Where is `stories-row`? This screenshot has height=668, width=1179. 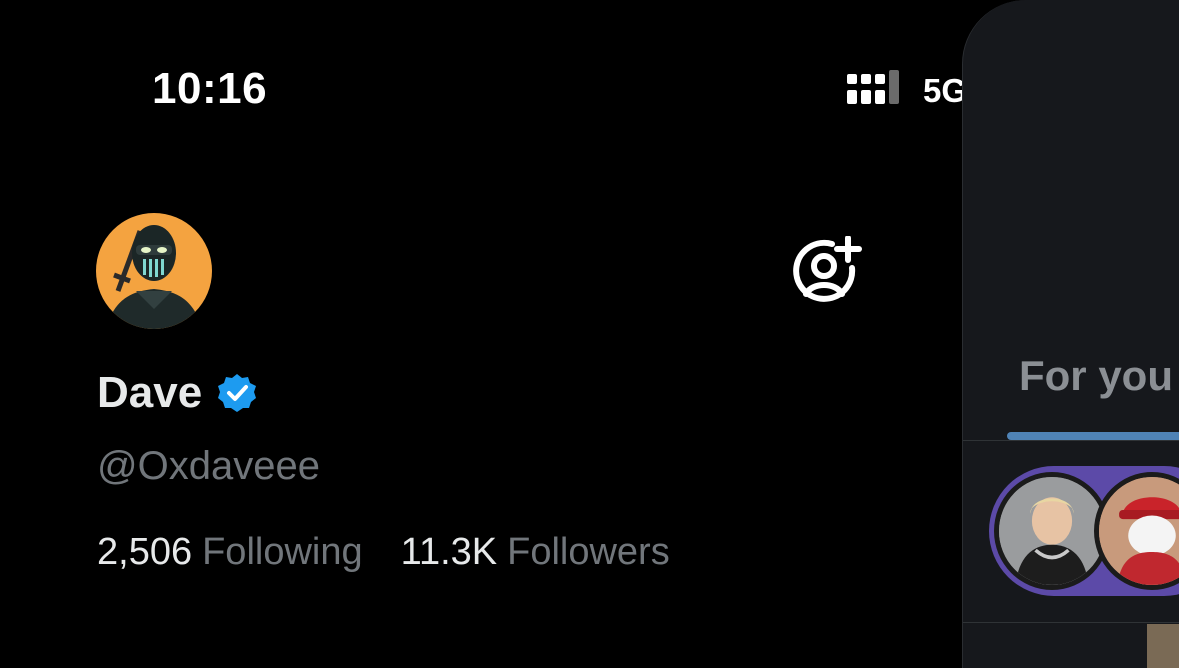
stories-row is located at coordinates (1084, 531).